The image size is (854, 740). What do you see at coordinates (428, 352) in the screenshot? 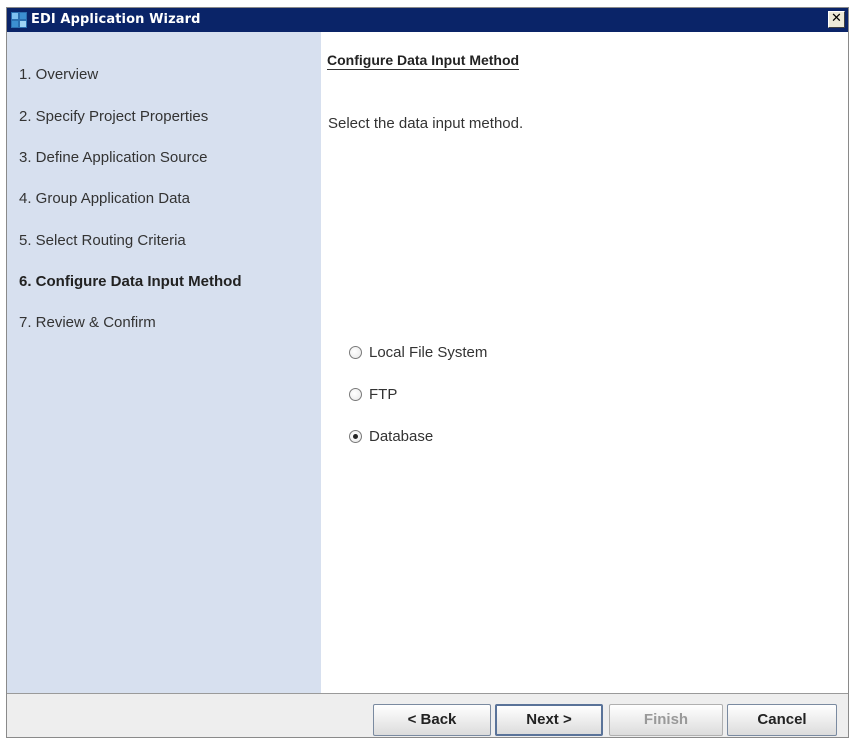
I see `option-label: Local File System` at bounding box center [428, 352].